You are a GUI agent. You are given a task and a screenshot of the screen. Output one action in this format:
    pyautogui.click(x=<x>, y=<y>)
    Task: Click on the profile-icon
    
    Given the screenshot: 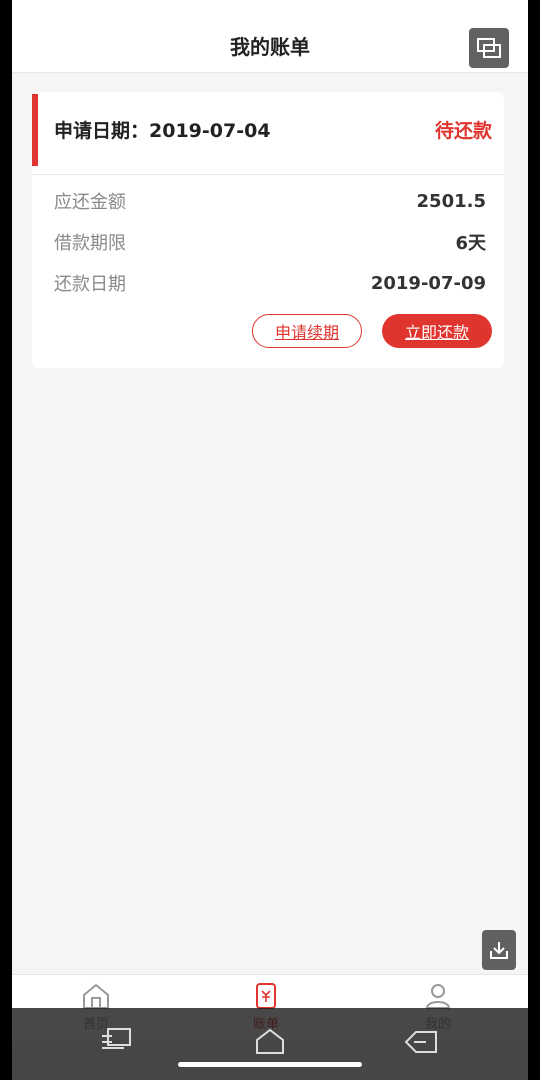 What is the action you would take?
    pyautogui.click(x=438, y=996)
    